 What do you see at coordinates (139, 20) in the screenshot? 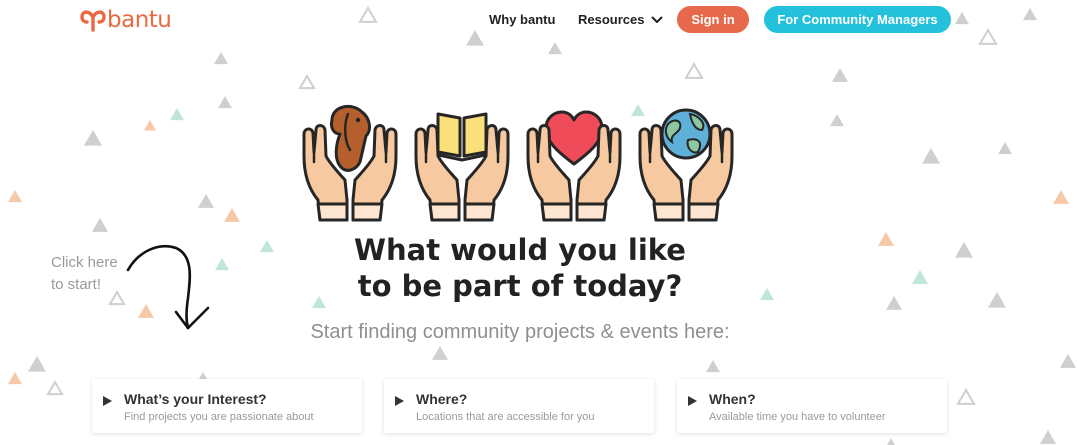
I see `logo-wordmark: bantu` at bounding box center [139, 20].